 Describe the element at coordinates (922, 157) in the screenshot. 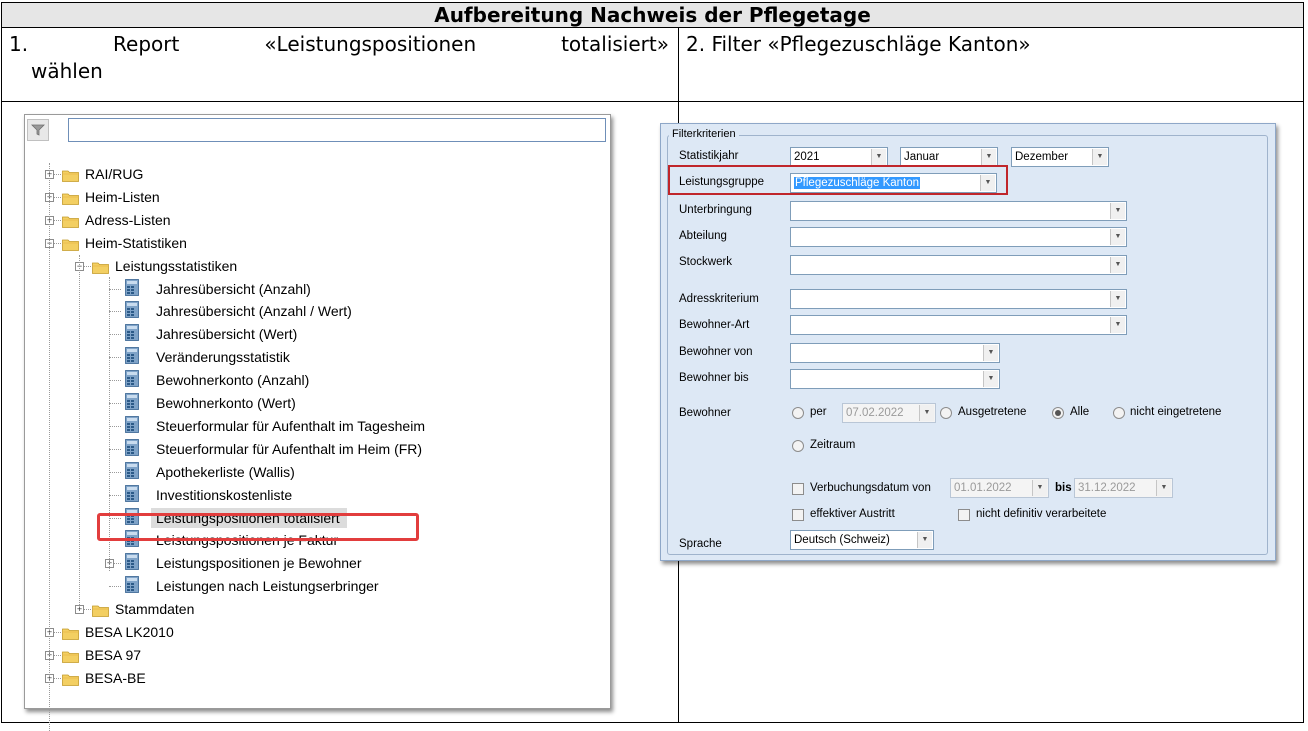

I see `monat-von-value: Januar` at that location.